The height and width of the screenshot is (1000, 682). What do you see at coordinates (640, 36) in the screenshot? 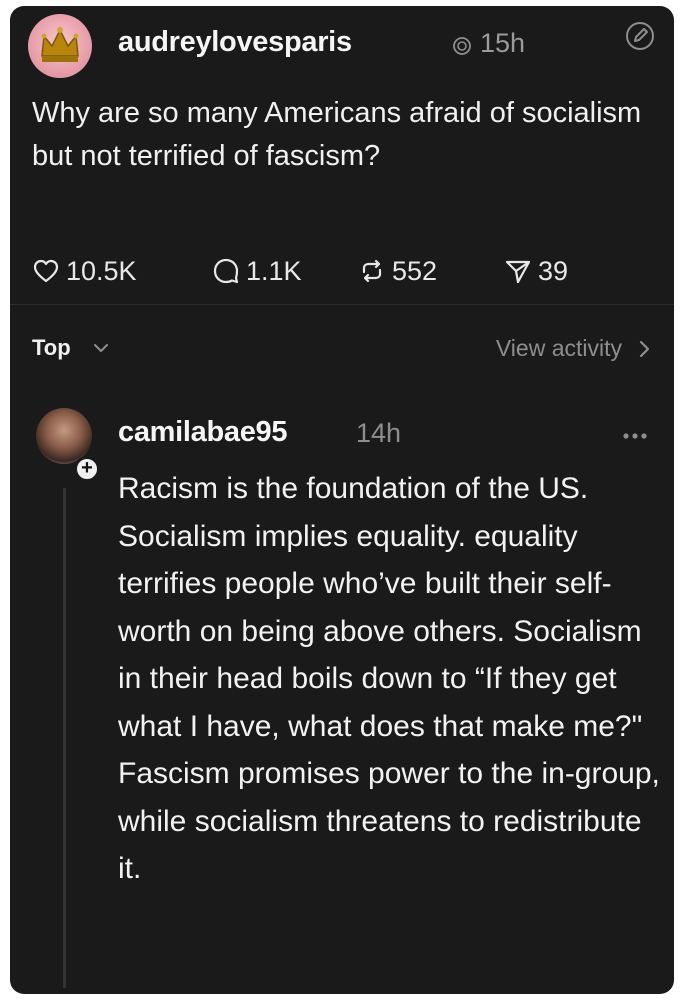
I see `edit-icon` at bounding box center [640, 36].